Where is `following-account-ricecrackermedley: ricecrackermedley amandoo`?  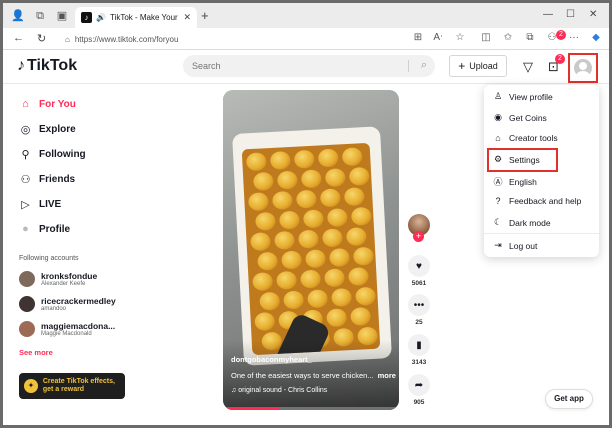
following-account-ricecrackermedley: ricecrackermedley amandoo is located at coordinates (67, 304).